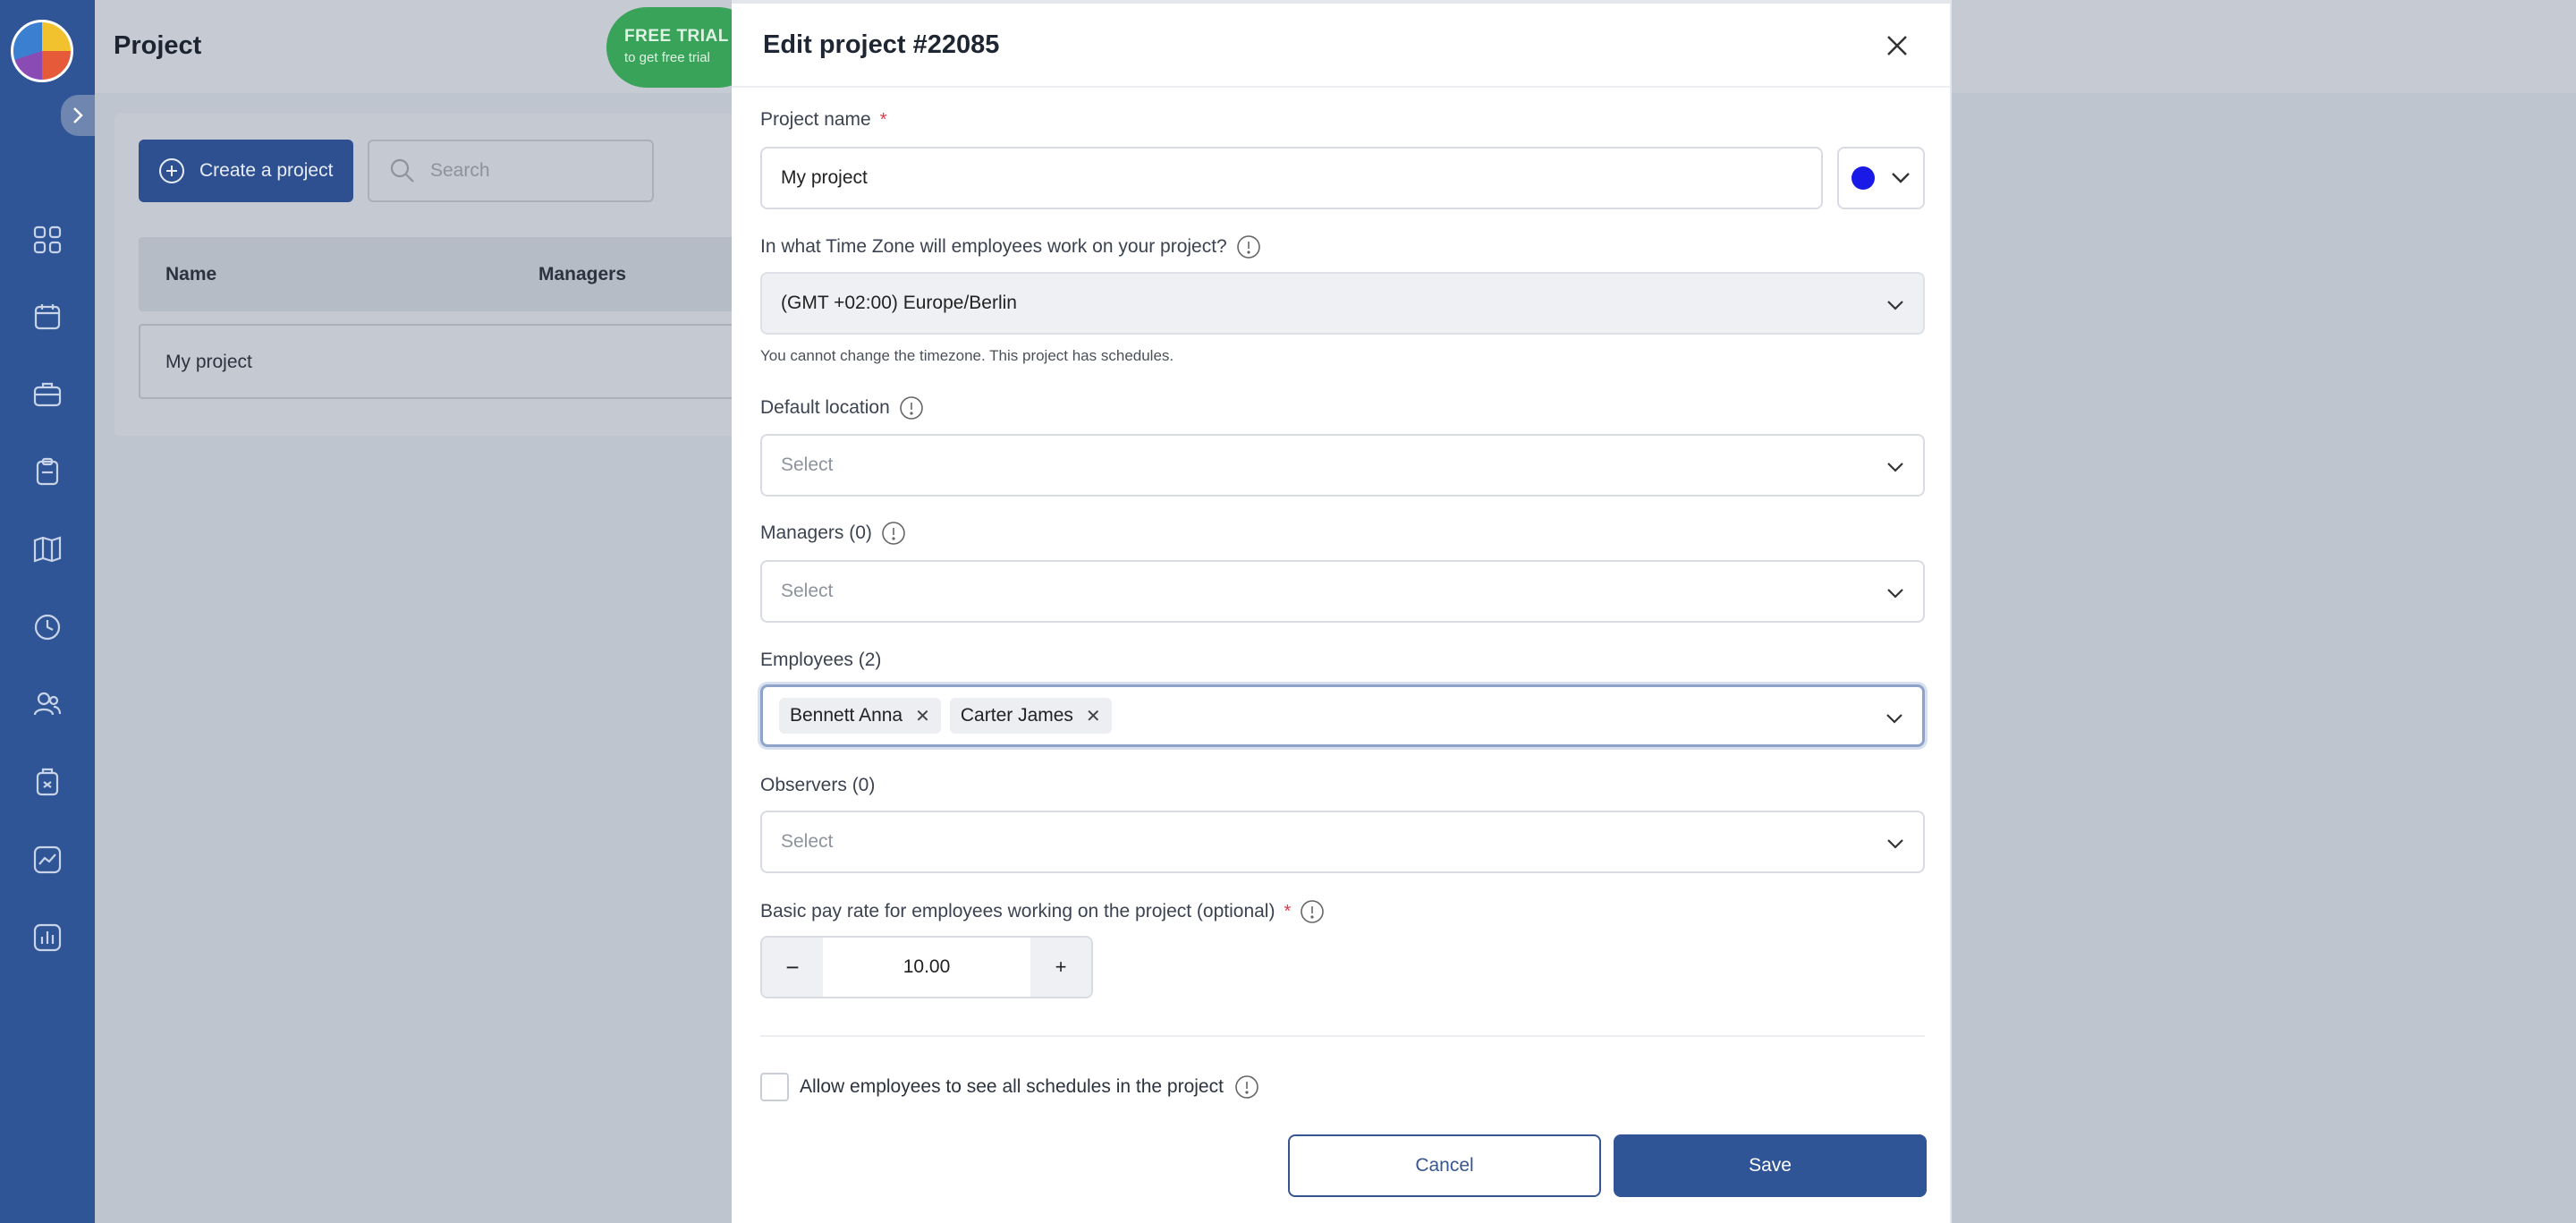 The width and height of the screenshot is (2576, 1223). I want to click on close-icon, so click(1897, 45).